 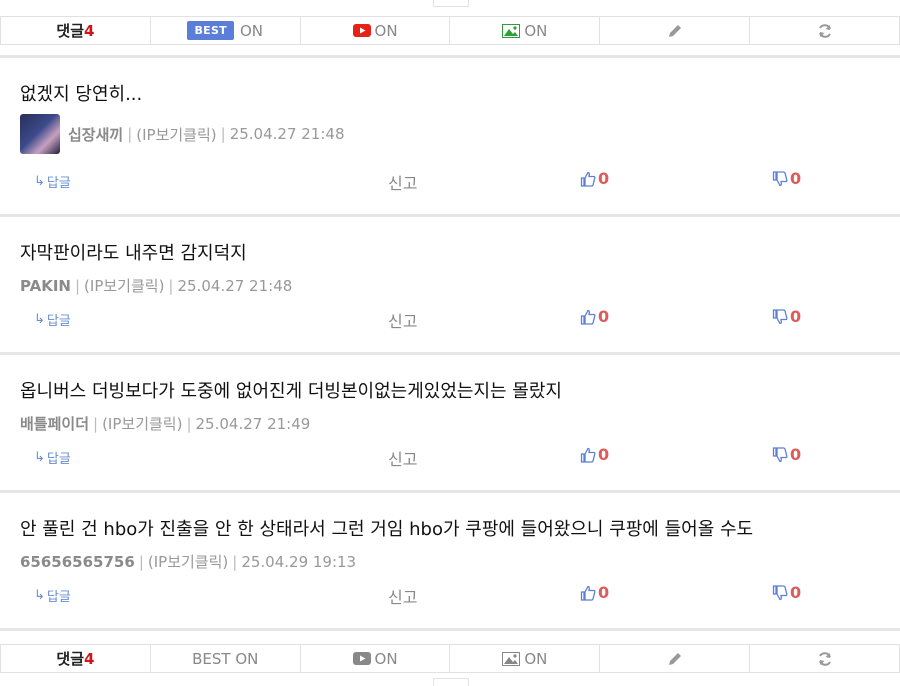 I want to click on comment-meta: PAKIN | (IP보기클릭) | 25.04.27 21:48, so click(x=156, y=285).